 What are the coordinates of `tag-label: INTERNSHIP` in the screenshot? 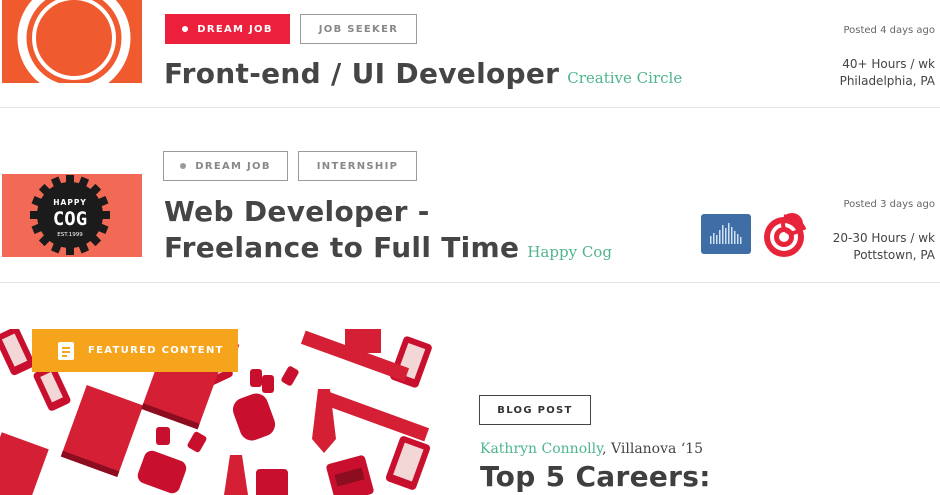 It's located at (357, 166).